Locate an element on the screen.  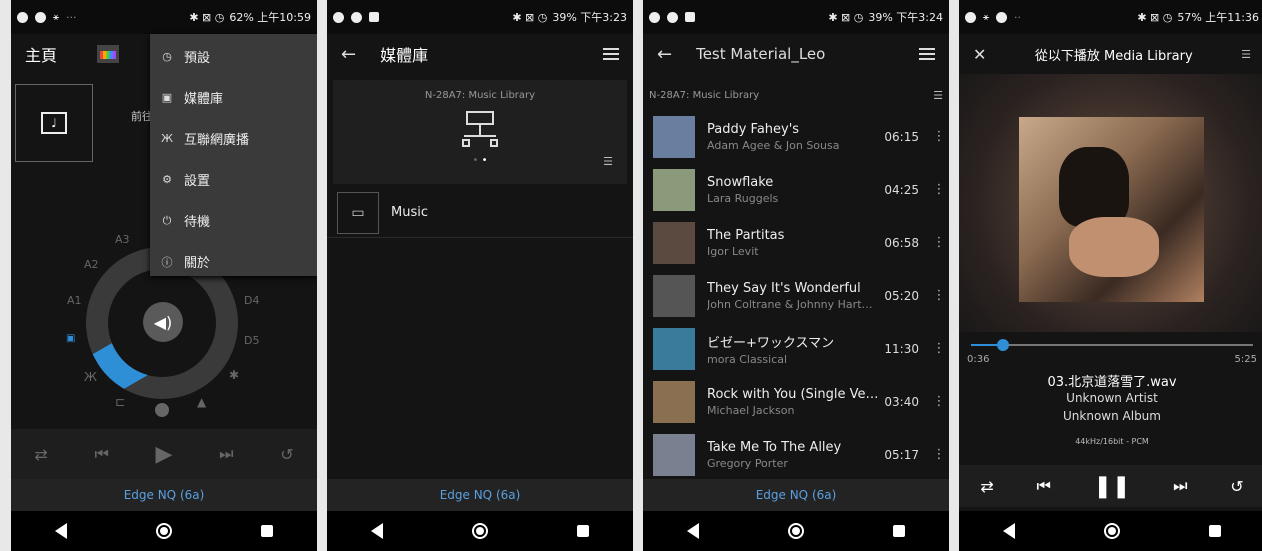
track-title: Paddy Fahey's is located at coordinates (753, 129).